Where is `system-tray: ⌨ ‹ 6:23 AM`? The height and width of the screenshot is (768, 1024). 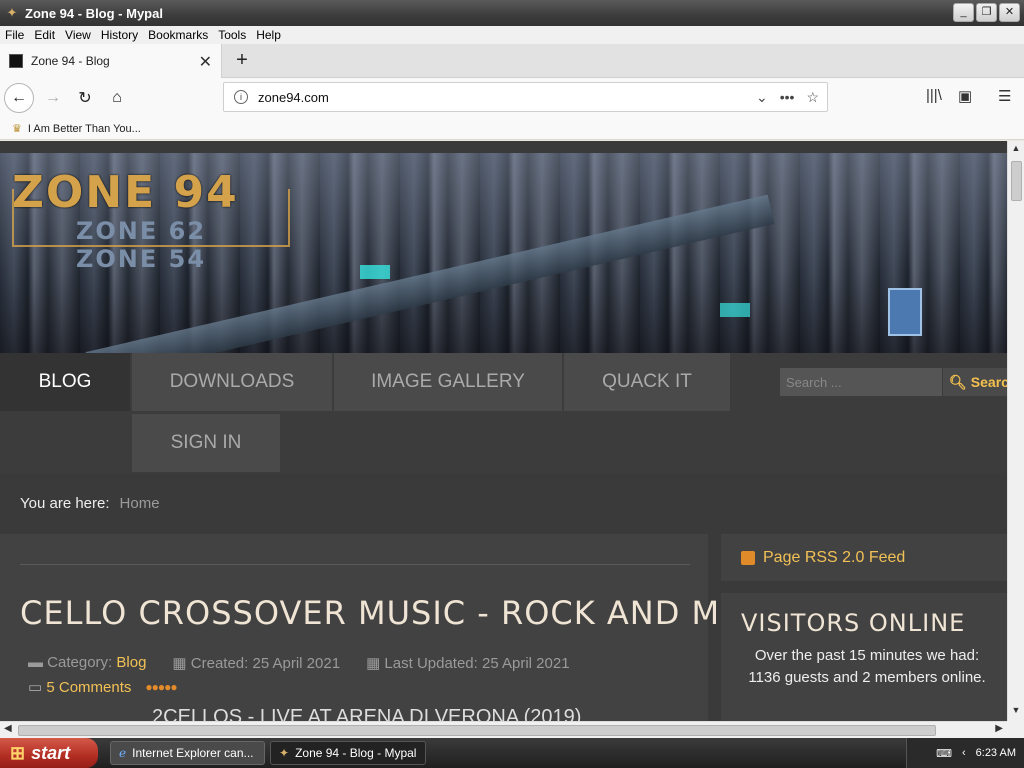 system-tray: ⌨ ‹ 6:23 AM is located at coordinates (965, 753).